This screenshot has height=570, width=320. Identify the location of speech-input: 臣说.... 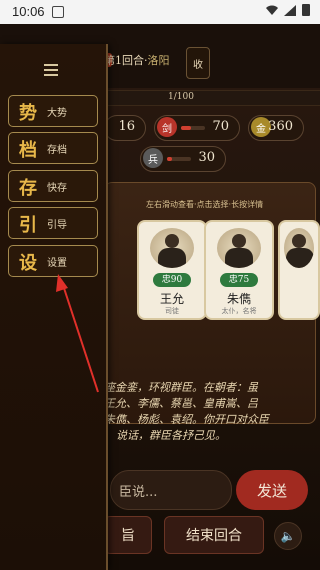
(171, 490).